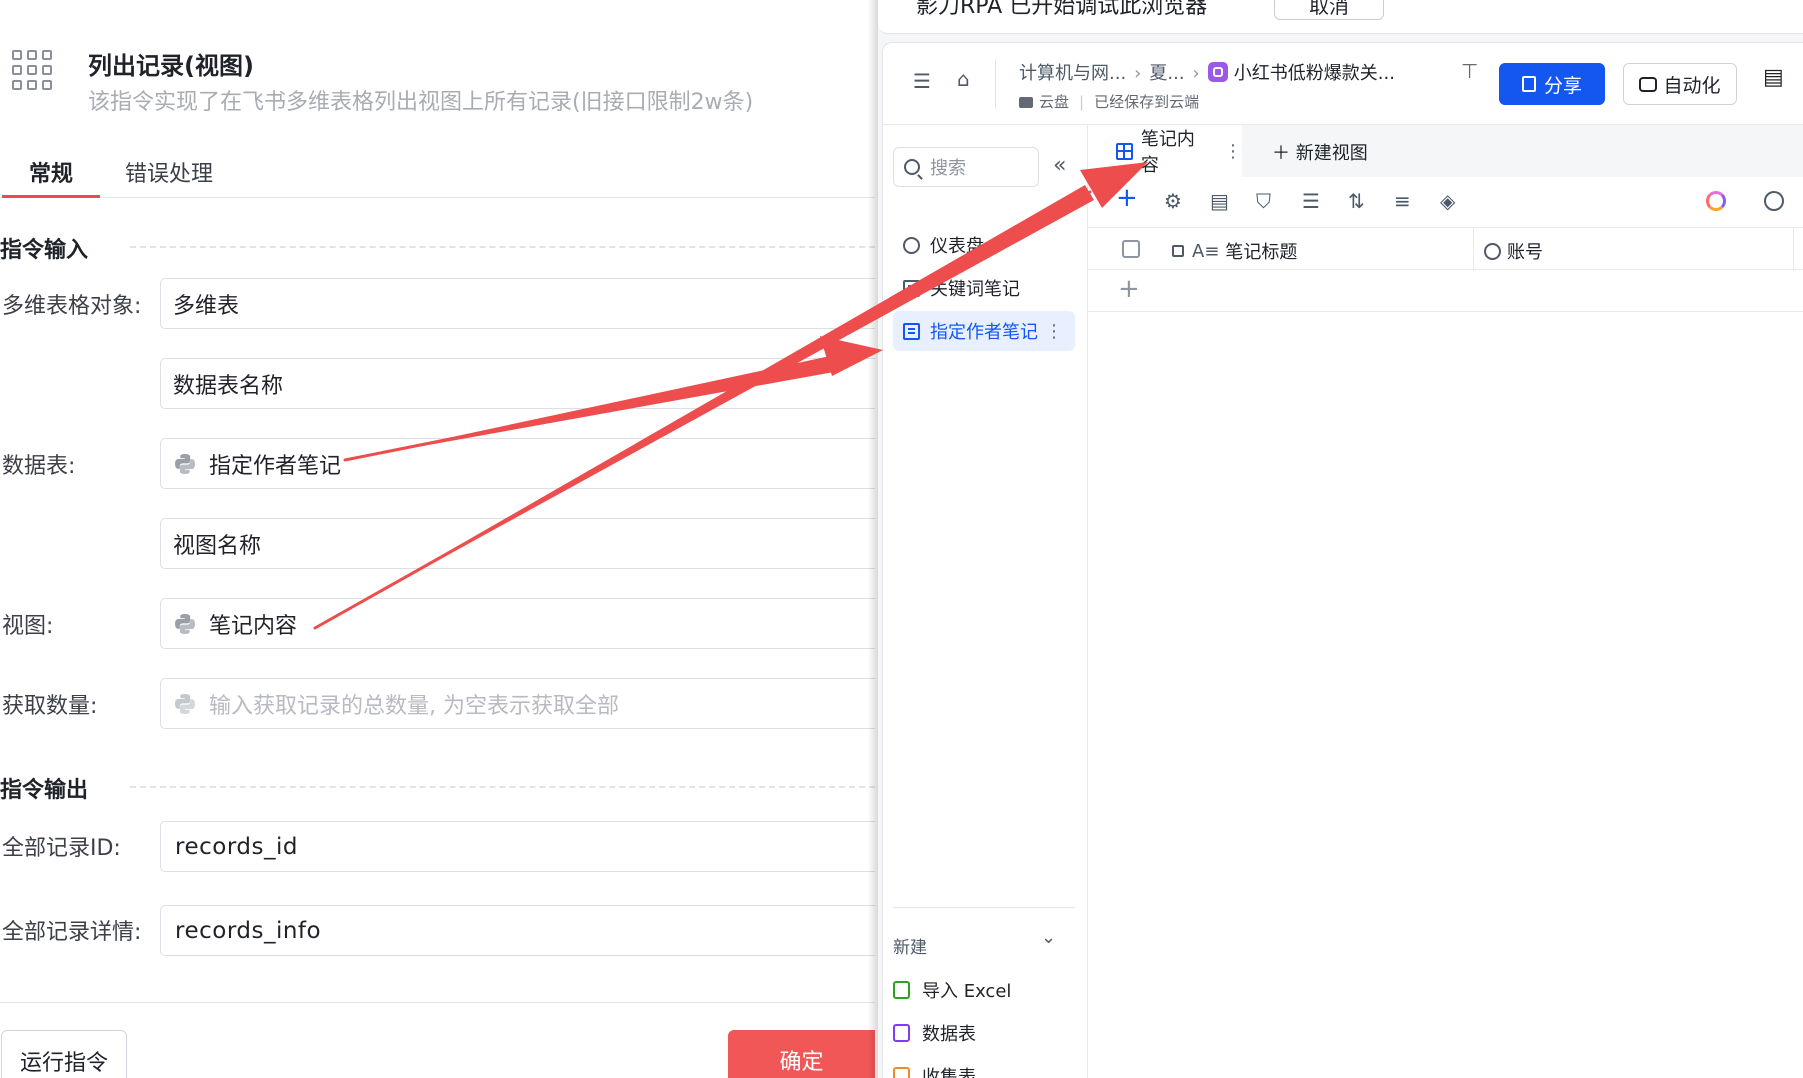 The image size is (1803, 1078). What do you see at coordinates (911, 245) in the screenshot?
I see `dashboard-icon` at bounding box center [911, 245].